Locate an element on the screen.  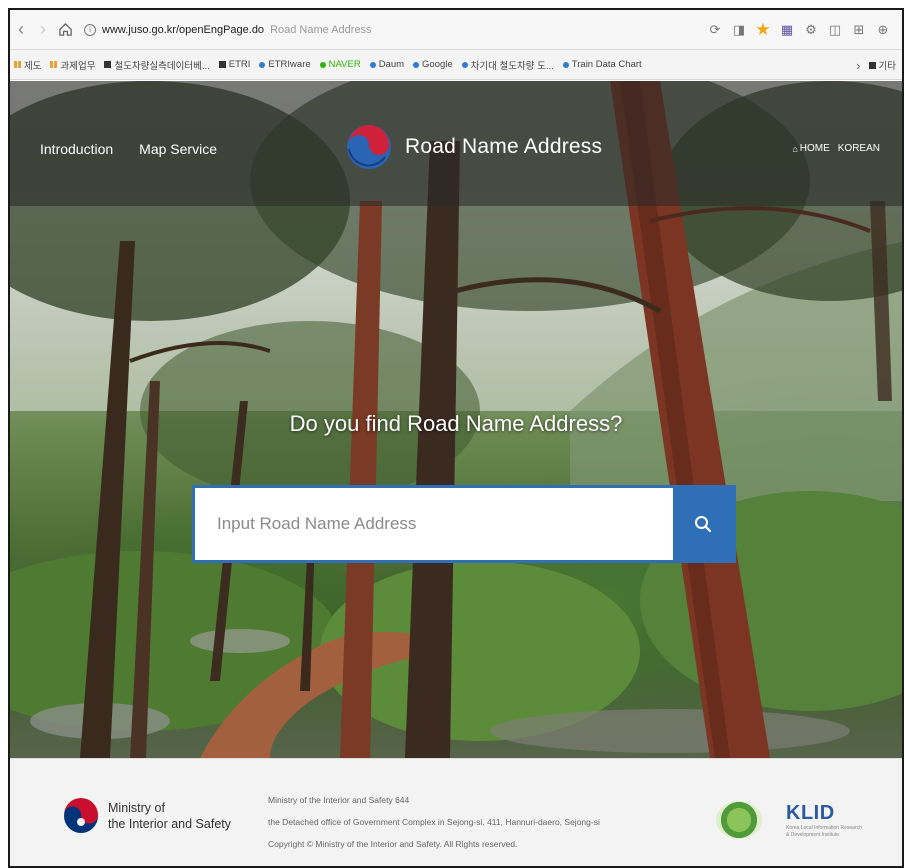
address-search-input is located at coordinates (434, 524).